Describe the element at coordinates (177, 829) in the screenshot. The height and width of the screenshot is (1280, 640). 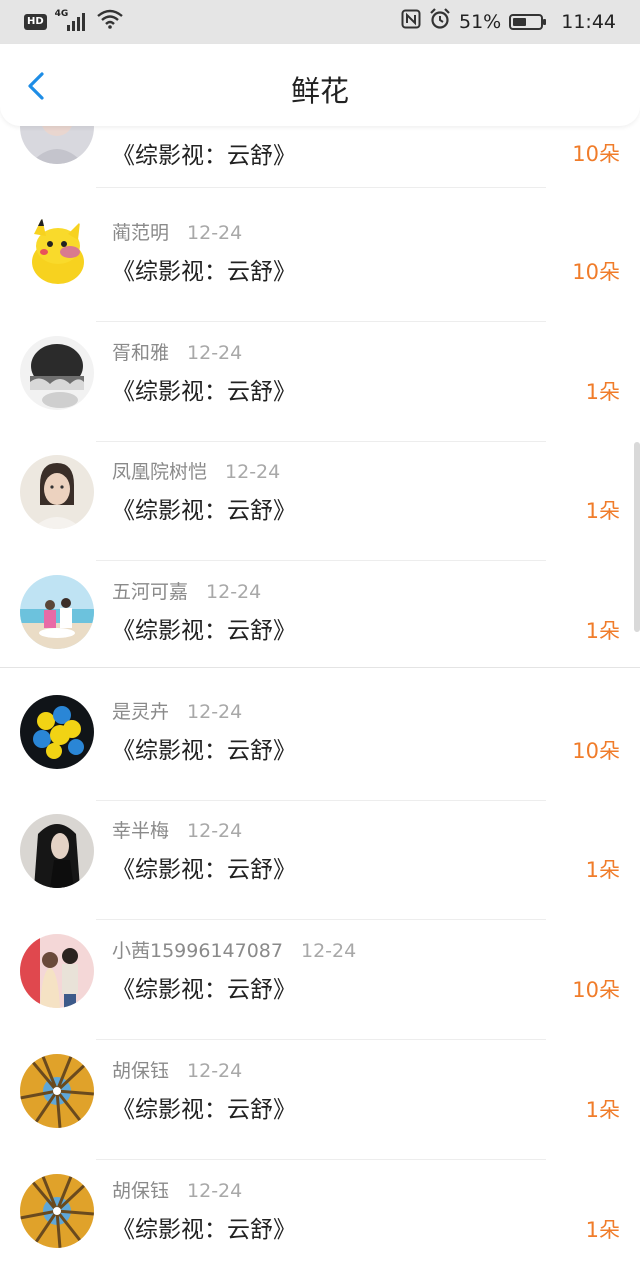
I see `user-line: 幸半梅 12-24` at that location.